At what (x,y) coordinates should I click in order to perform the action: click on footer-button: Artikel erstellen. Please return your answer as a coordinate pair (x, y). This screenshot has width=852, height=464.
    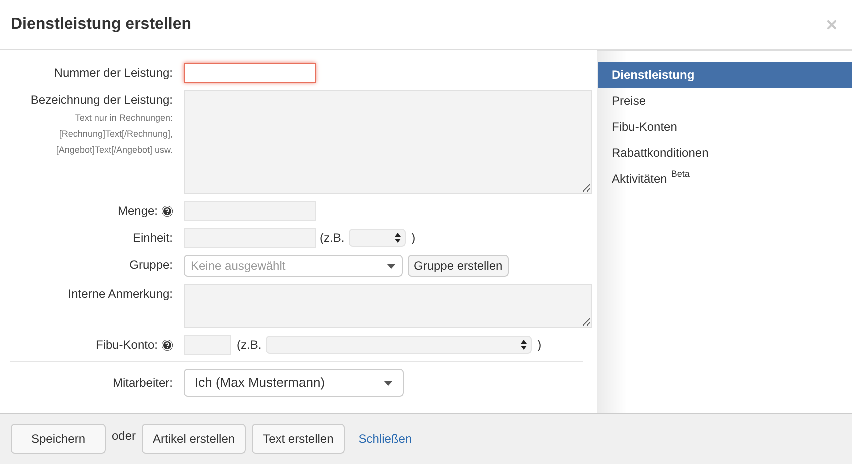
    Looking at the image, I should click on (194, 439).